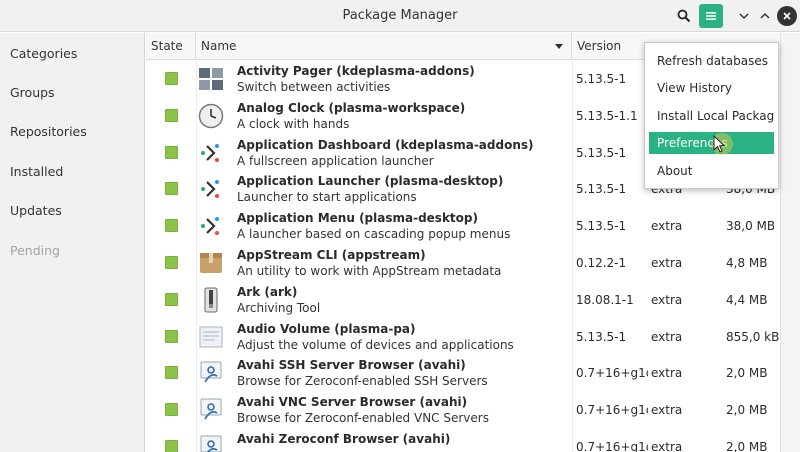 The image size is (800, 452). I want to click on sidebar-item-installed: Installed, so click(36, 171).